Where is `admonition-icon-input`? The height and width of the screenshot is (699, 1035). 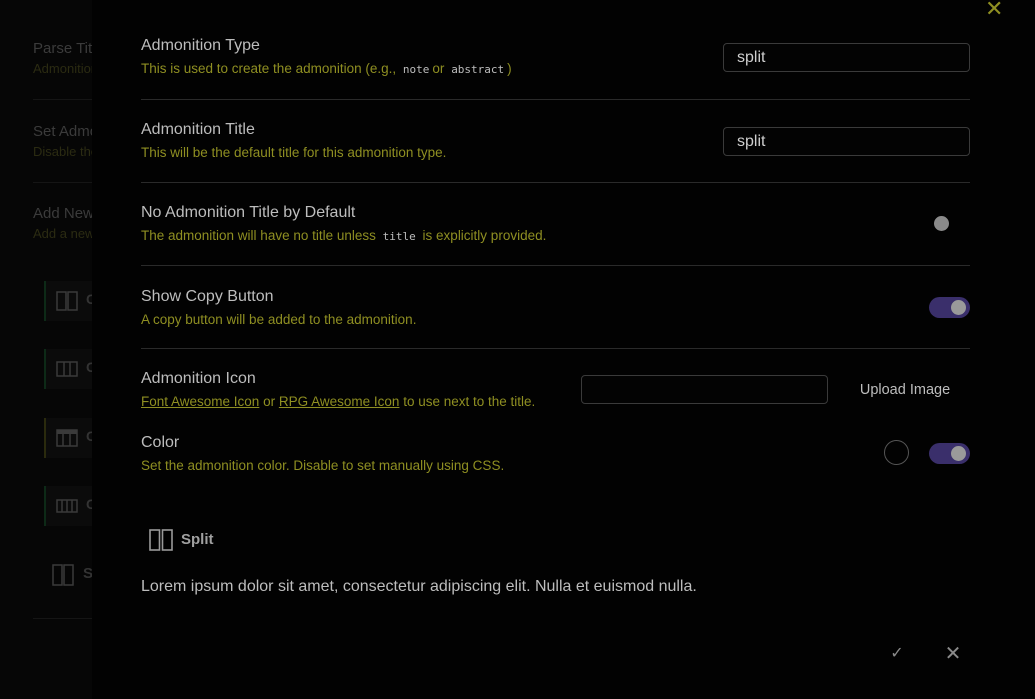 admonition-icon-input is located at coordinates (704, 389).